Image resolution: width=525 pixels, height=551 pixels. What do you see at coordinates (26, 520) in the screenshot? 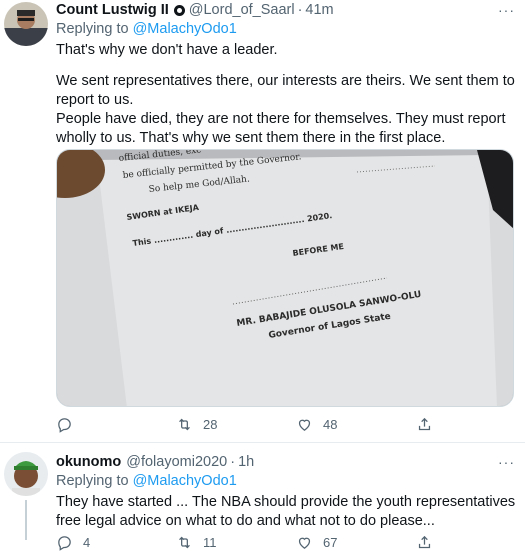
I see `thread-line` at bounding box center [26, 520].